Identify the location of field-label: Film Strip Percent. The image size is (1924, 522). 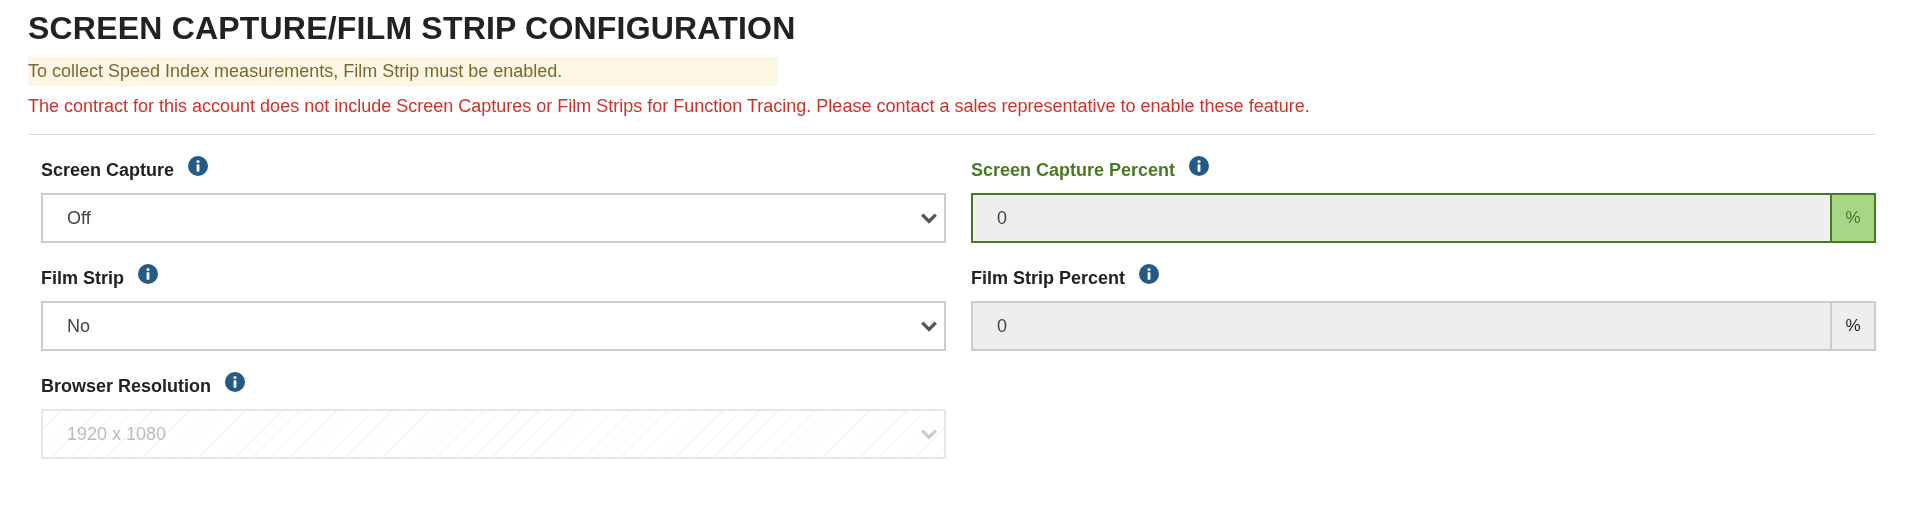
(1048, 278).